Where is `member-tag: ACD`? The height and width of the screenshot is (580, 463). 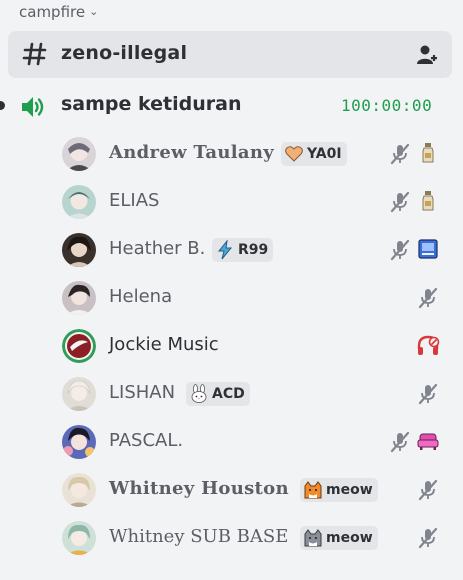
member-tag: ACD is located at coordinates (218, 394).